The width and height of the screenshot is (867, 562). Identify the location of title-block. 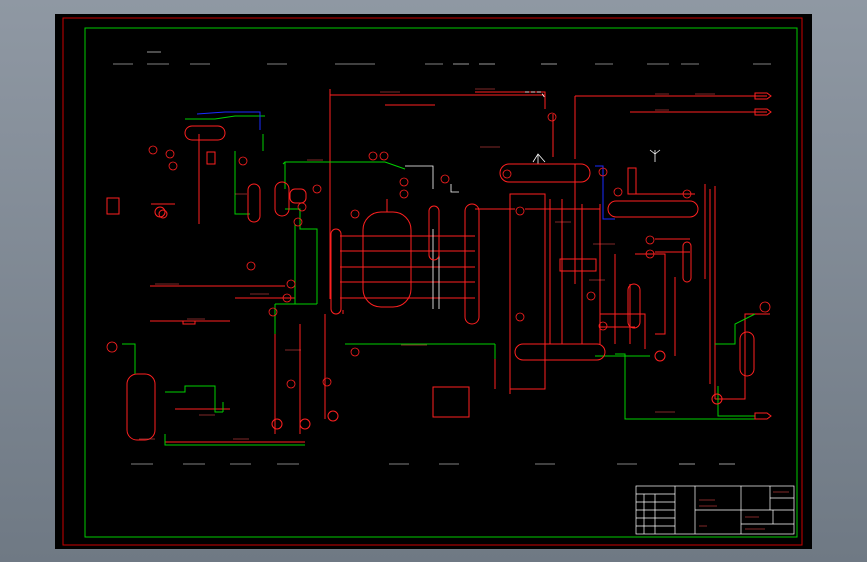
(715, 510).